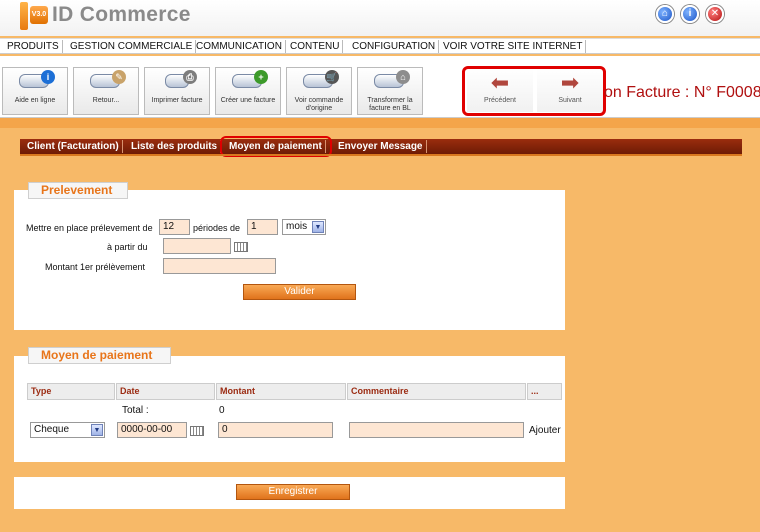 The image size is (760, 532). Describe the element at coordinates (95, 267) in the screenshot. I see `amount-label: Montant 1er prélèvement` at that location.